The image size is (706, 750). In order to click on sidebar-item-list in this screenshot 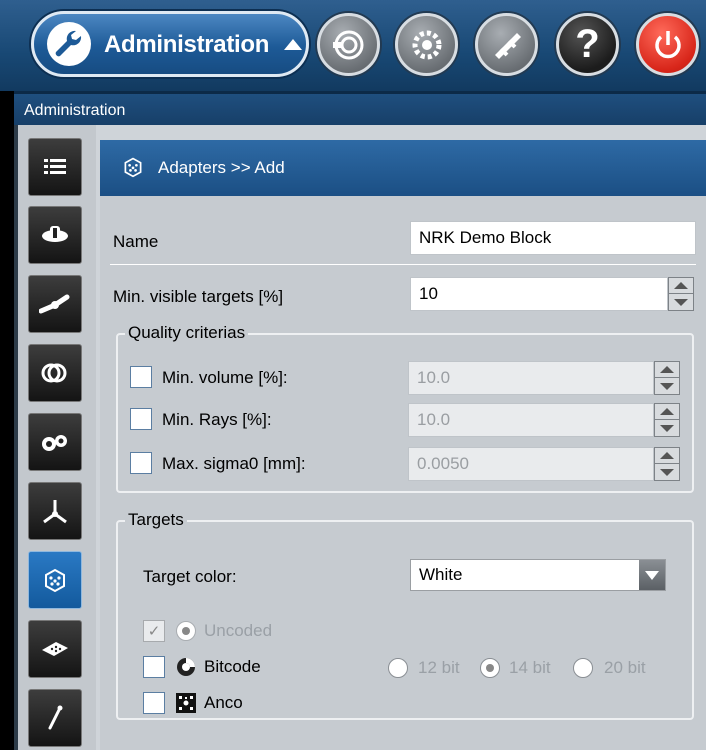, I will do `click(55, 167)`.